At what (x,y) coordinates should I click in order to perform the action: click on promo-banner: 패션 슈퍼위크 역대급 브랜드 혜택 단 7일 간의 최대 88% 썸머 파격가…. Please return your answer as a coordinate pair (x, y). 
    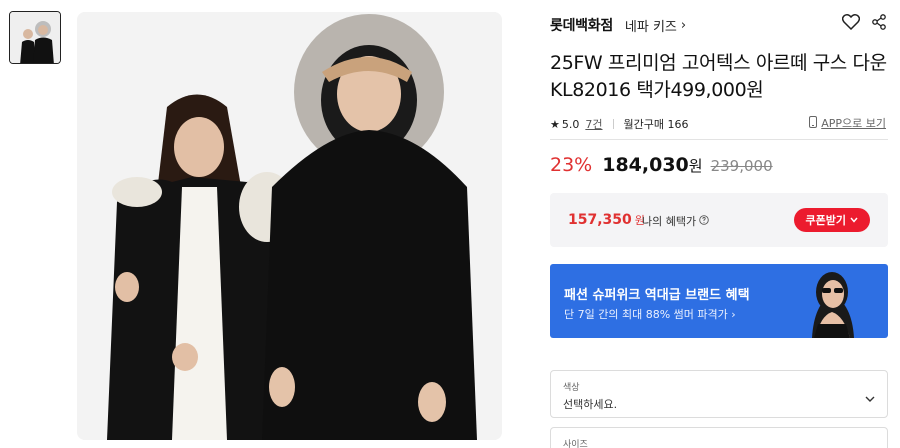
    Looking at the image, I should click on (719, 301).